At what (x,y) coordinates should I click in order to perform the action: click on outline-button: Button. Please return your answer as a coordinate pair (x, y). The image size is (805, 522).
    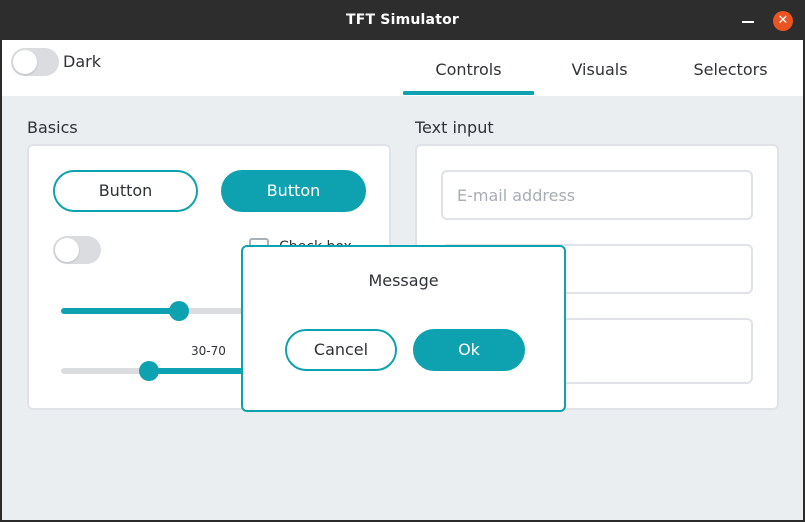
    Looking at the image, I should click on (125, 191).